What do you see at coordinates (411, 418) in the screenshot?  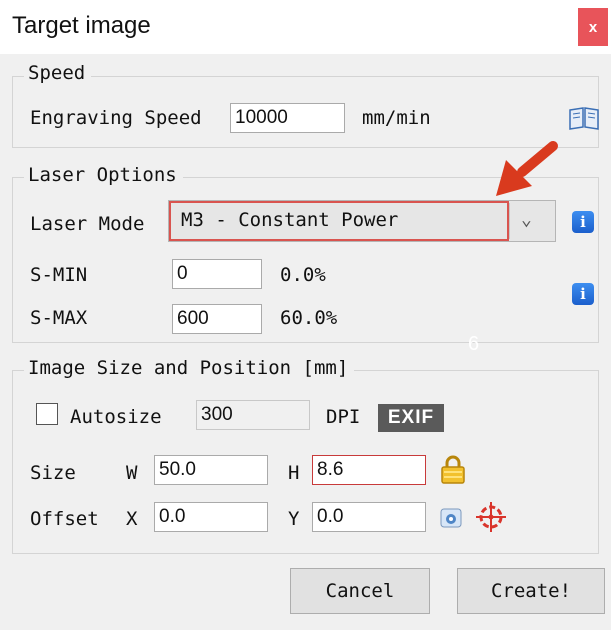 I see `exif-button: EXIF` at bounding box center [411, 418].